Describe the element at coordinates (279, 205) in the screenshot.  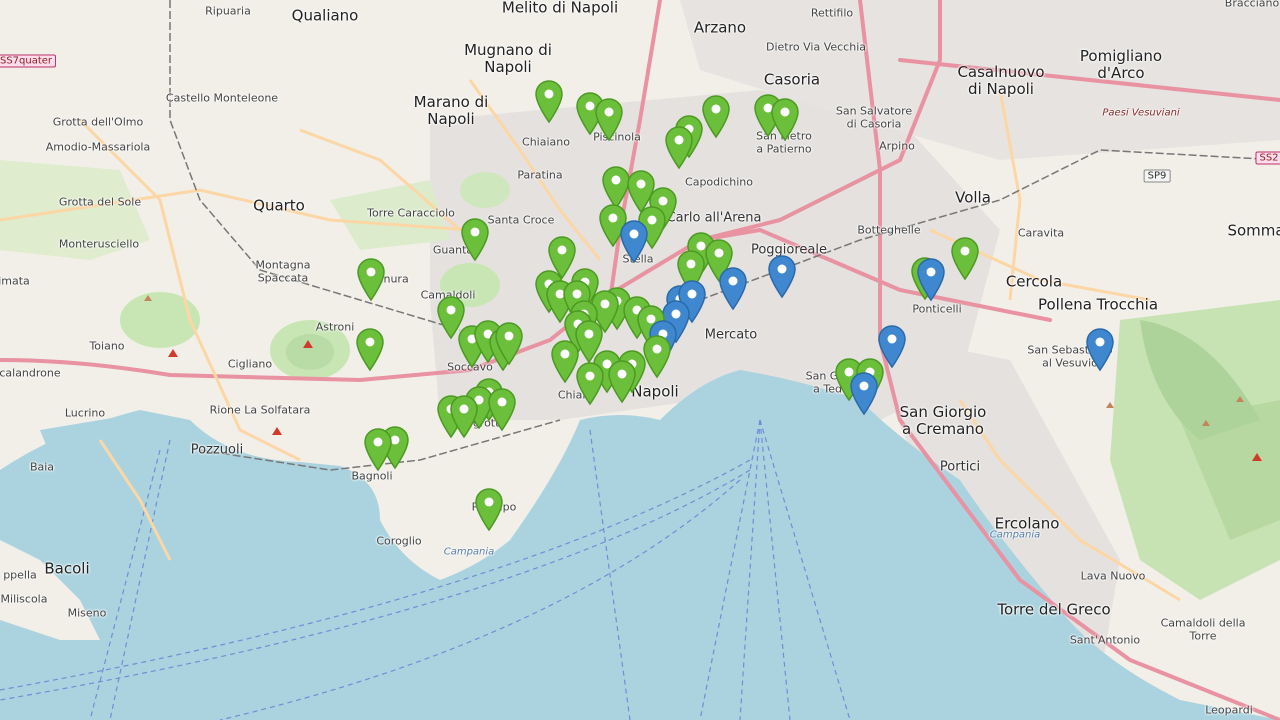
I see `place-label: Quarto` at that location.